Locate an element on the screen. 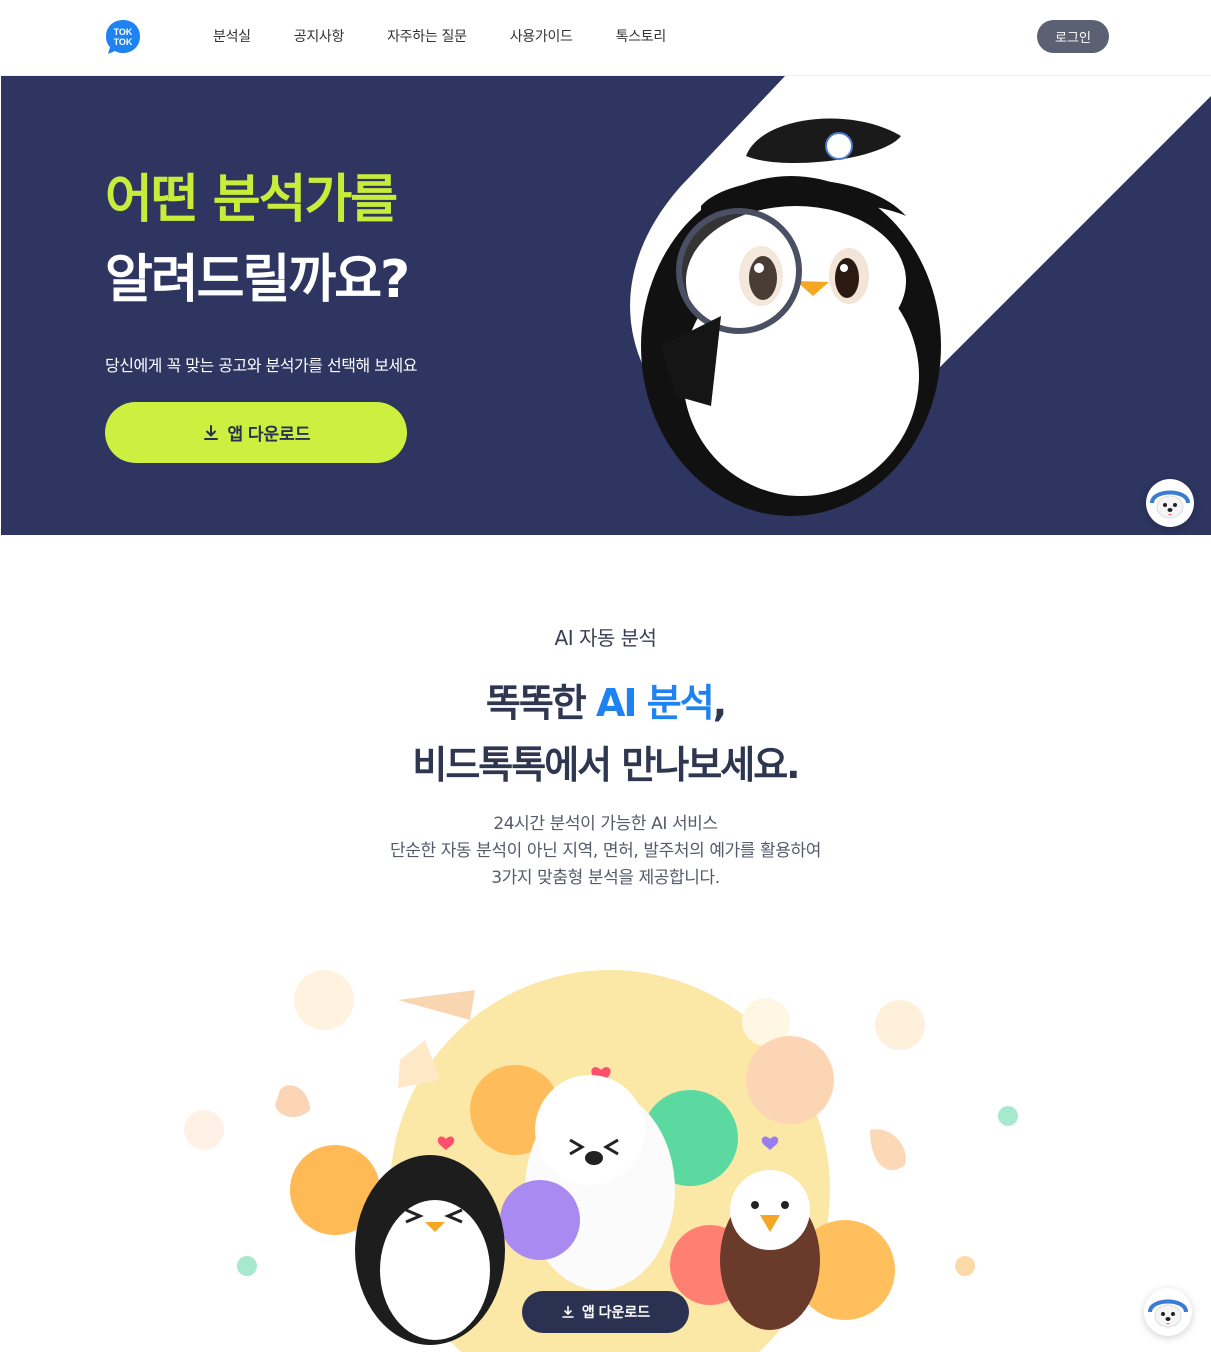 This screenshot has width=1211, height=1352. nav-item-analysis-room: 분석실 is located at coordinates (232, 36).